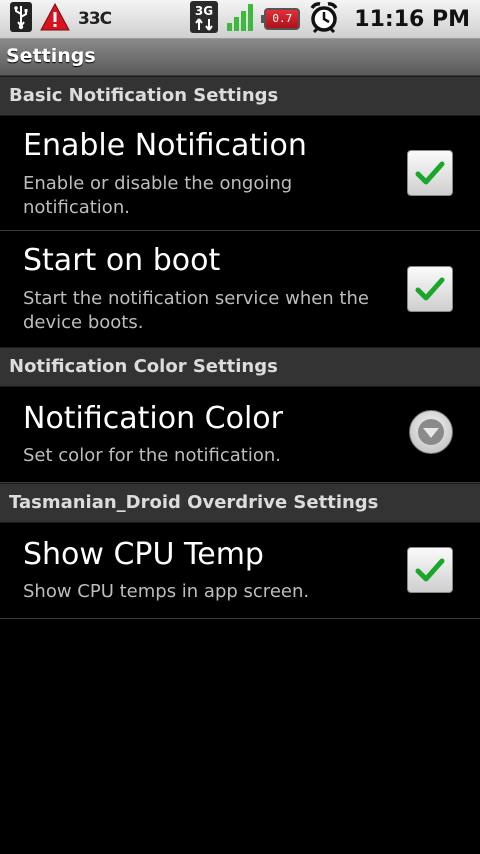 Image resolution: width=480 pixels, height=854 pixels. Describe the element at coordinates (95, 19) in the screenshot. I see `temperature-readout: 33C` at that location.